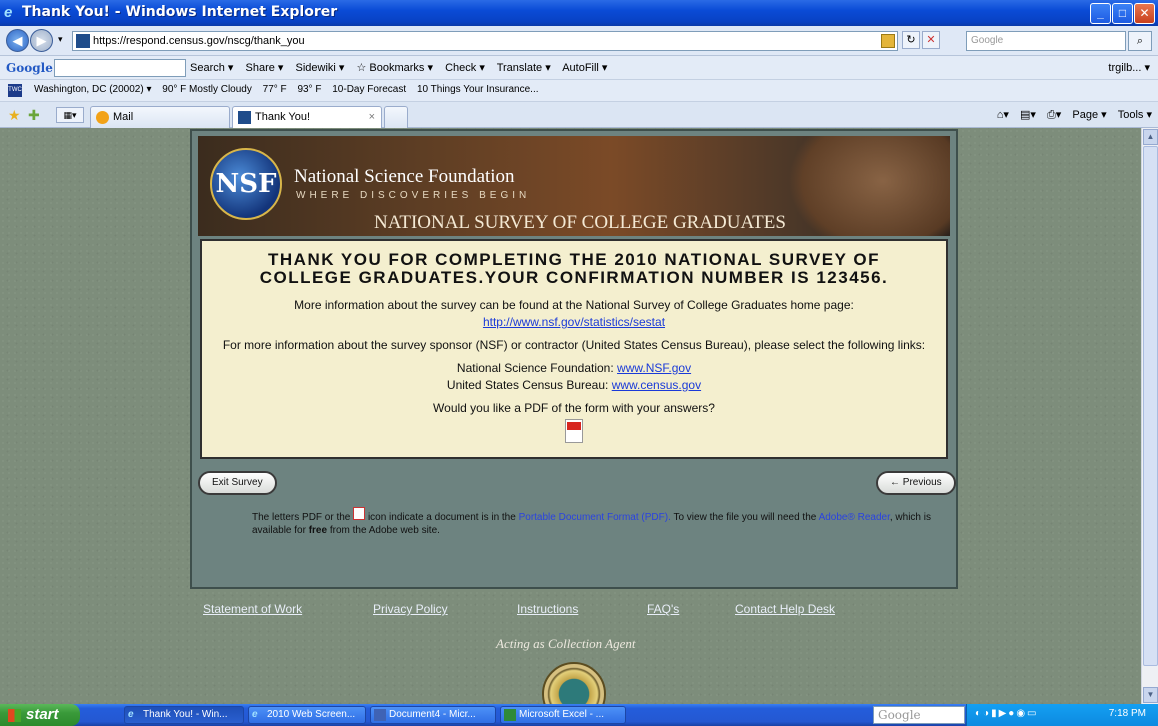 The height and width of the screenshot is (726, 1158). I want to click on tab-close-icon: ×, so click(372, 117).